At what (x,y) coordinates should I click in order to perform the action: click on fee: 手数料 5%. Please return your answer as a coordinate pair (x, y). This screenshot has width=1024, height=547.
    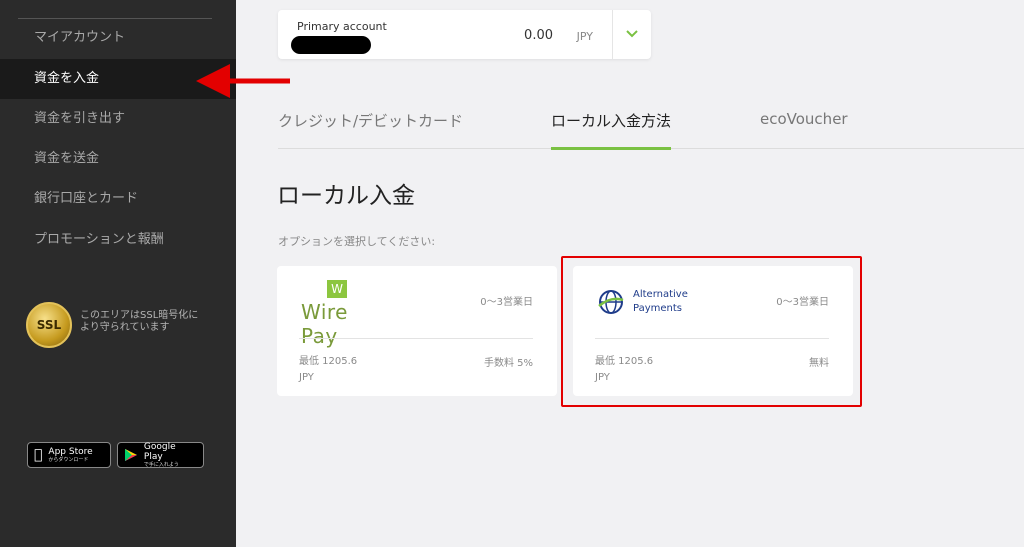
    Looking at the image, I should click on (508, 363).